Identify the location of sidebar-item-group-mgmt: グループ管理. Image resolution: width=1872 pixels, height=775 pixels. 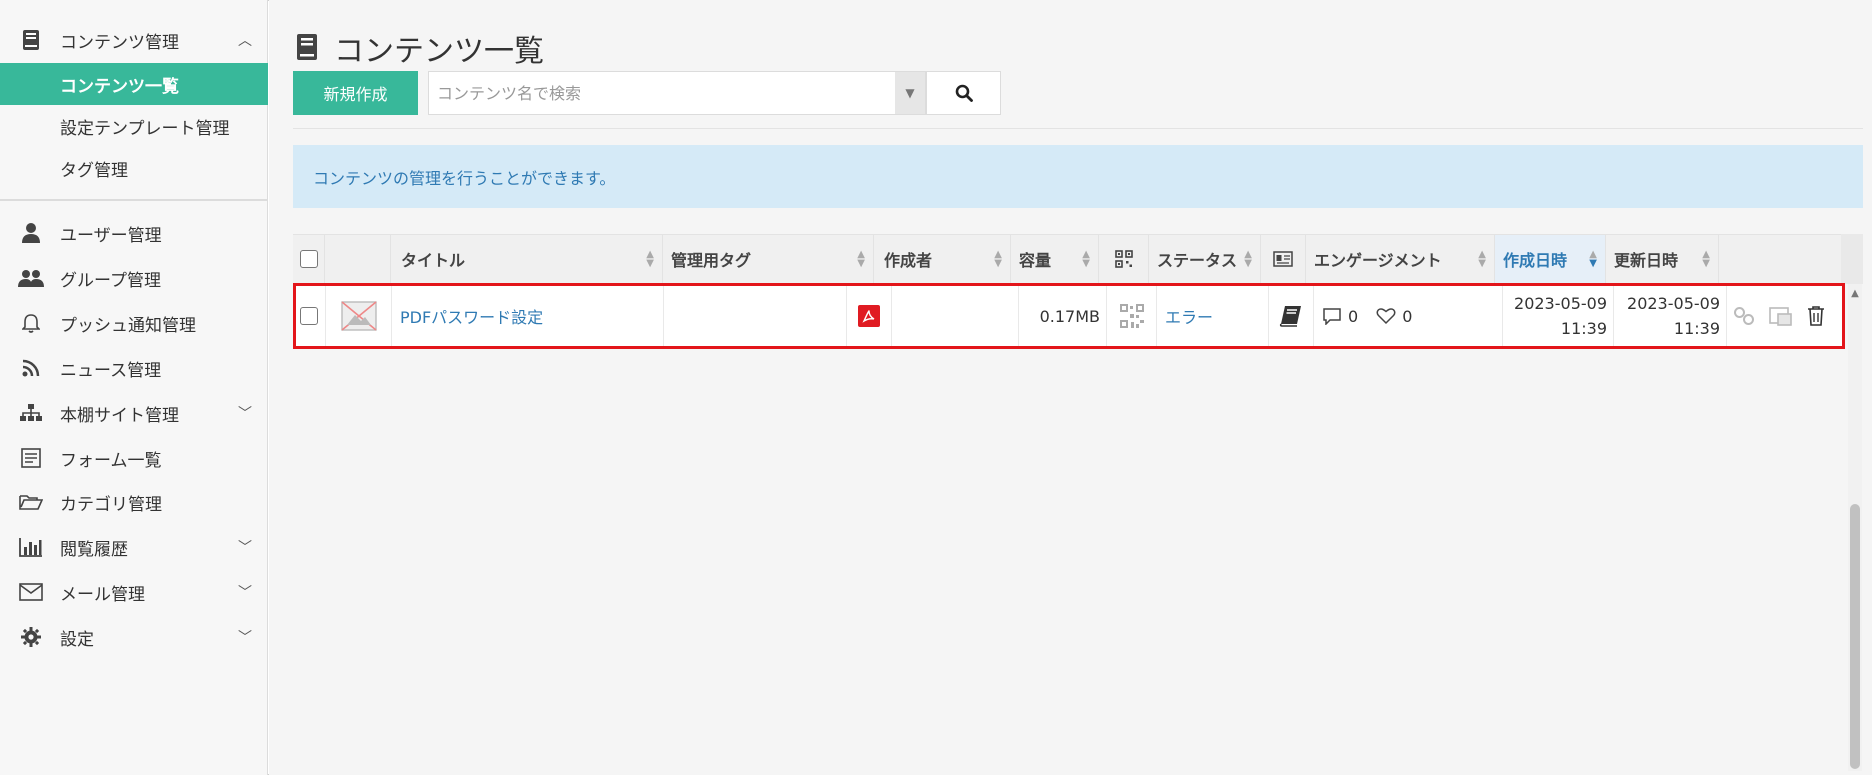
(134, 278).